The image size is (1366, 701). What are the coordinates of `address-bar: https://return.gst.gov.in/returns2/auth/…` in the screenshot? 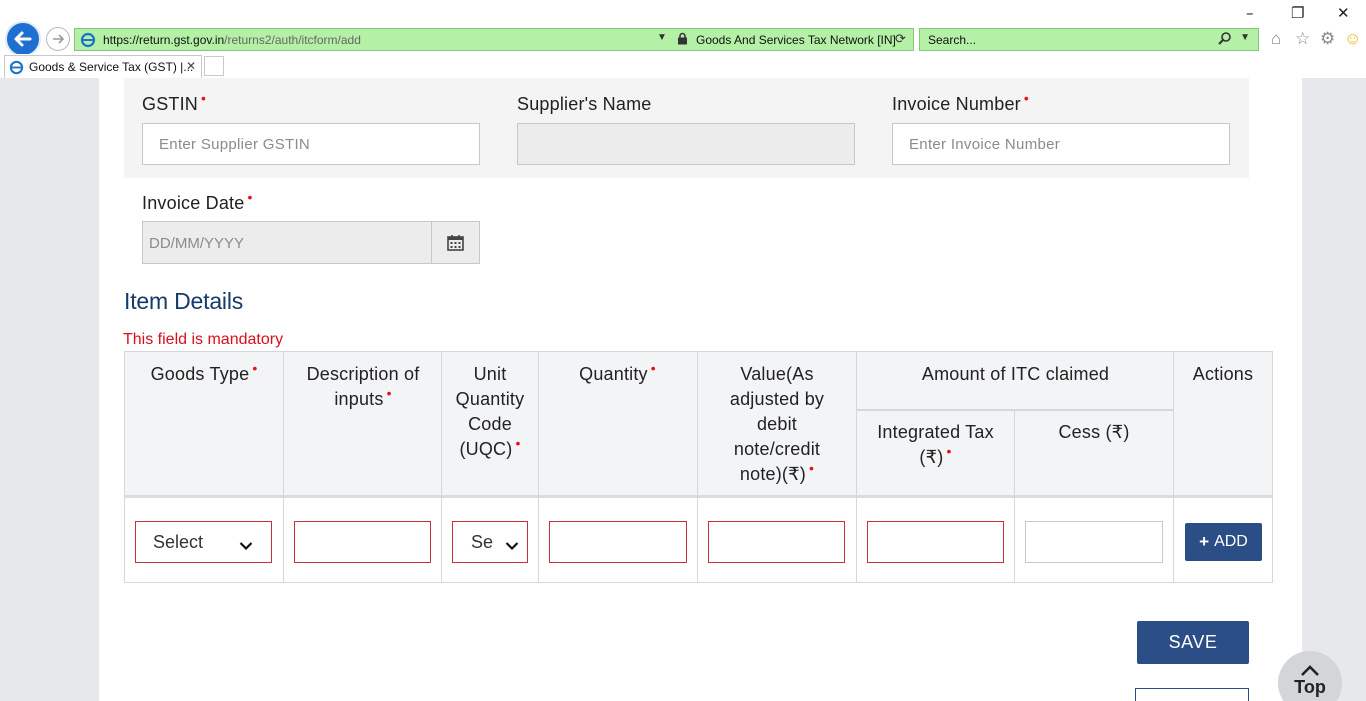 It's located at (494, 39).